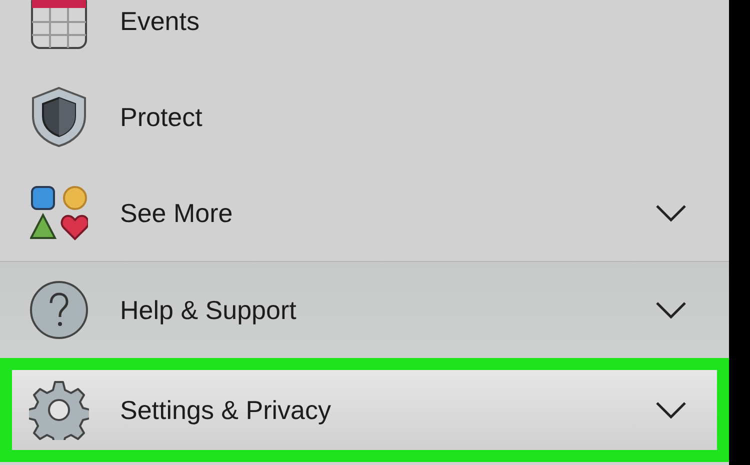  What do you see at coordinates (162, 117) in the screenshot?
I see `menu-item-label: Protect` at bounding box center [162, 117].